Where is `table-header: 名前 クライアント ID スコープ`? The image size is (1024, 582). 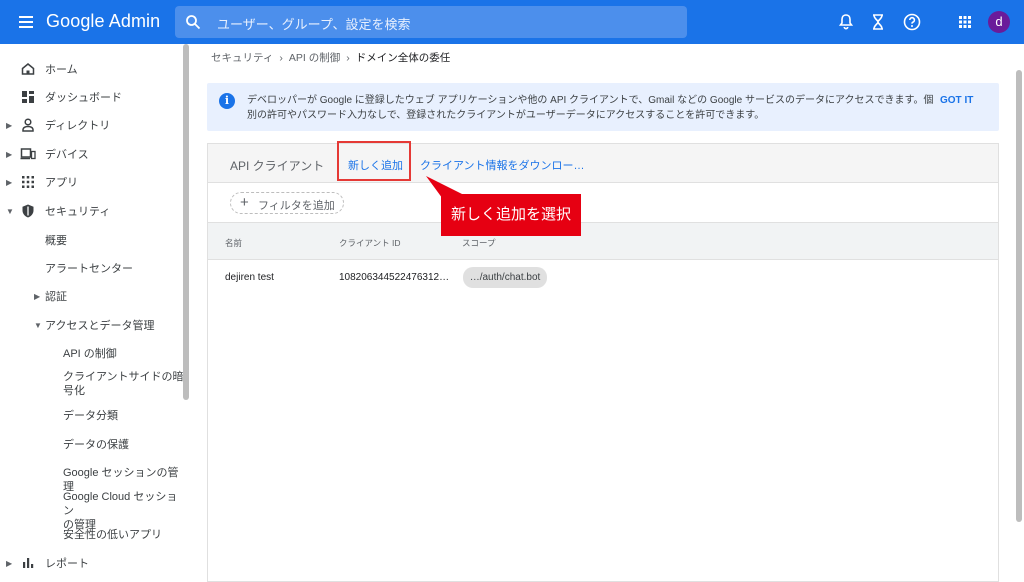
table-header: 名前 クライアント ID スコープ is located at coordinates (603, 241).